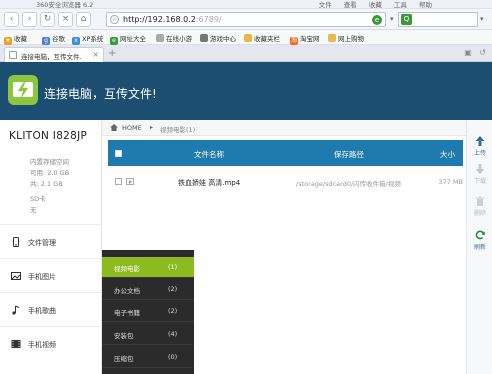  What do you see at coordinates (15, 39) in the screenshot?
I see `bookmark-favorites: ★ 收藏` at bounding box center [15, 39].